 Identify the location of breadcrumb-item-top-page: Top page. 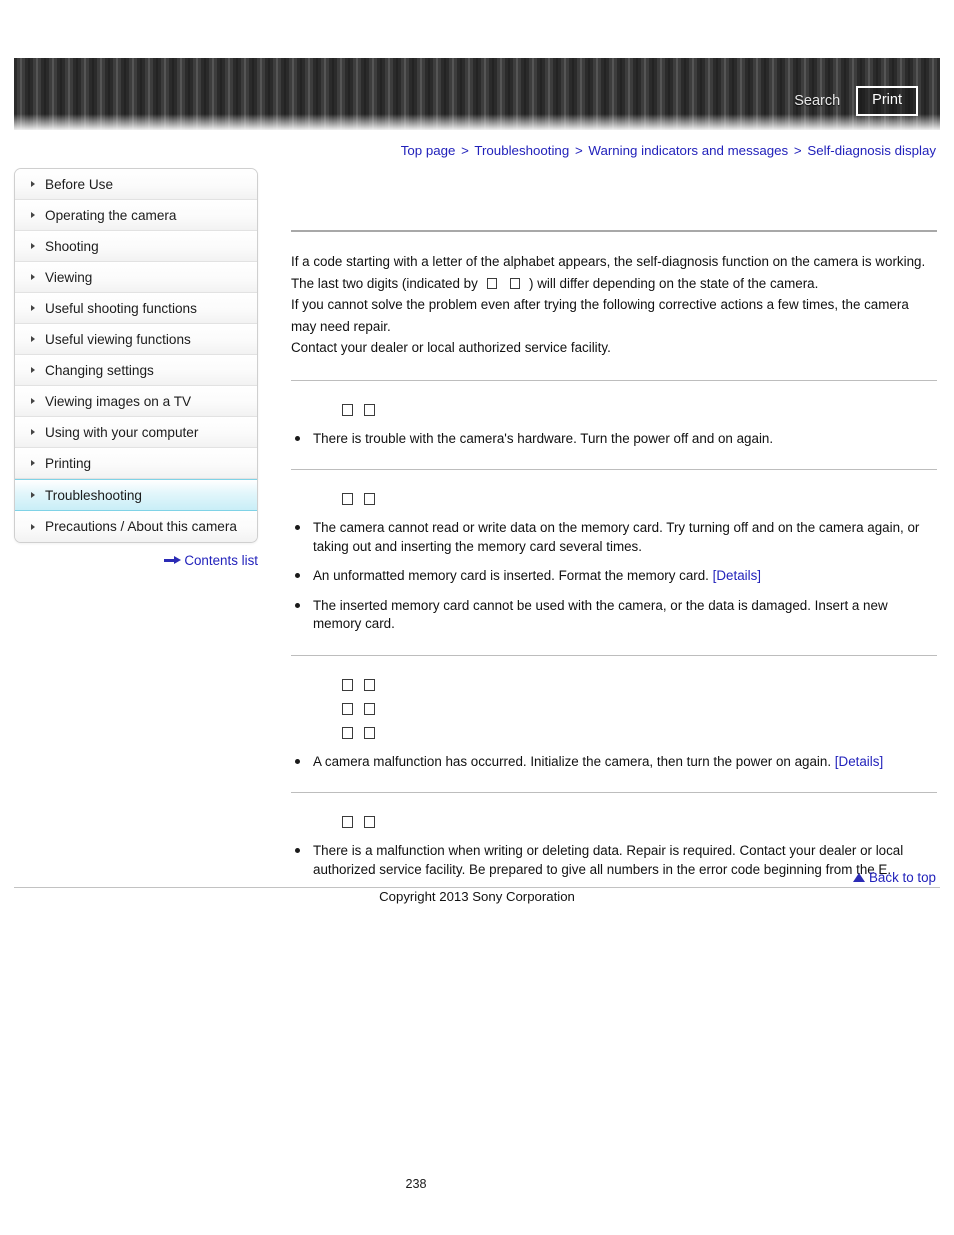
(428, 150).